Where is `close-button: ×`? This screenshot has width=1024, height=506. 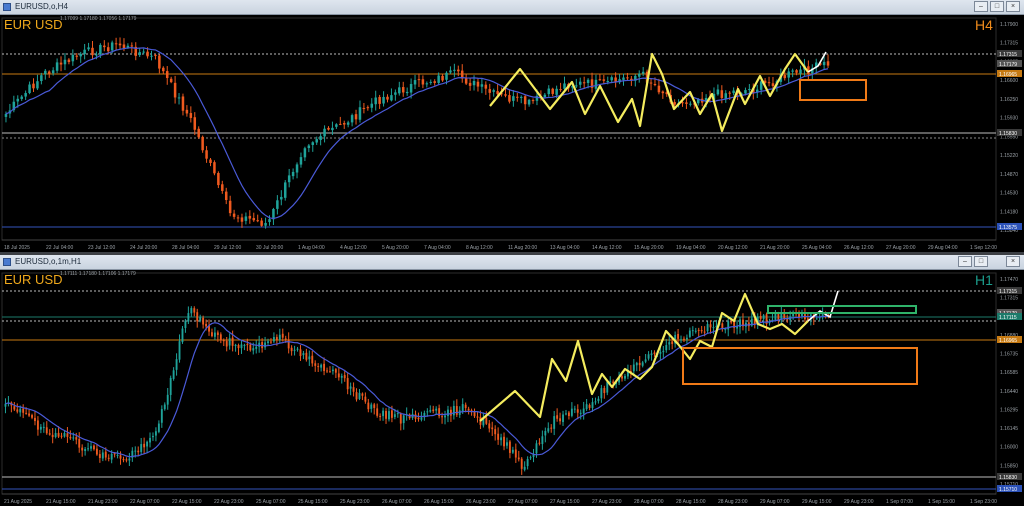 close-button: × is located at coordinates (1013, 6).